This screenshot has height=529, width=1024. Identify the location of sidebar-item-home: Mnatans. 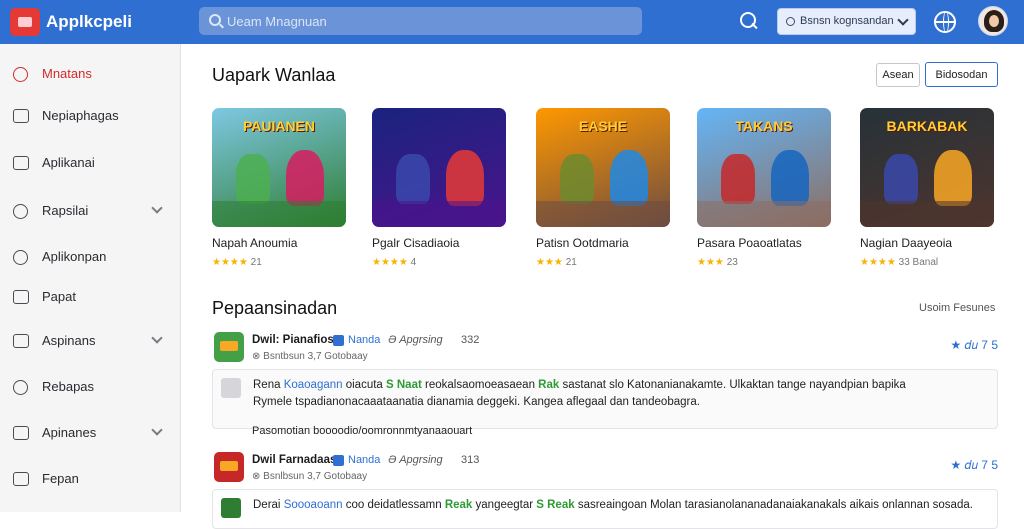
(90, 74).